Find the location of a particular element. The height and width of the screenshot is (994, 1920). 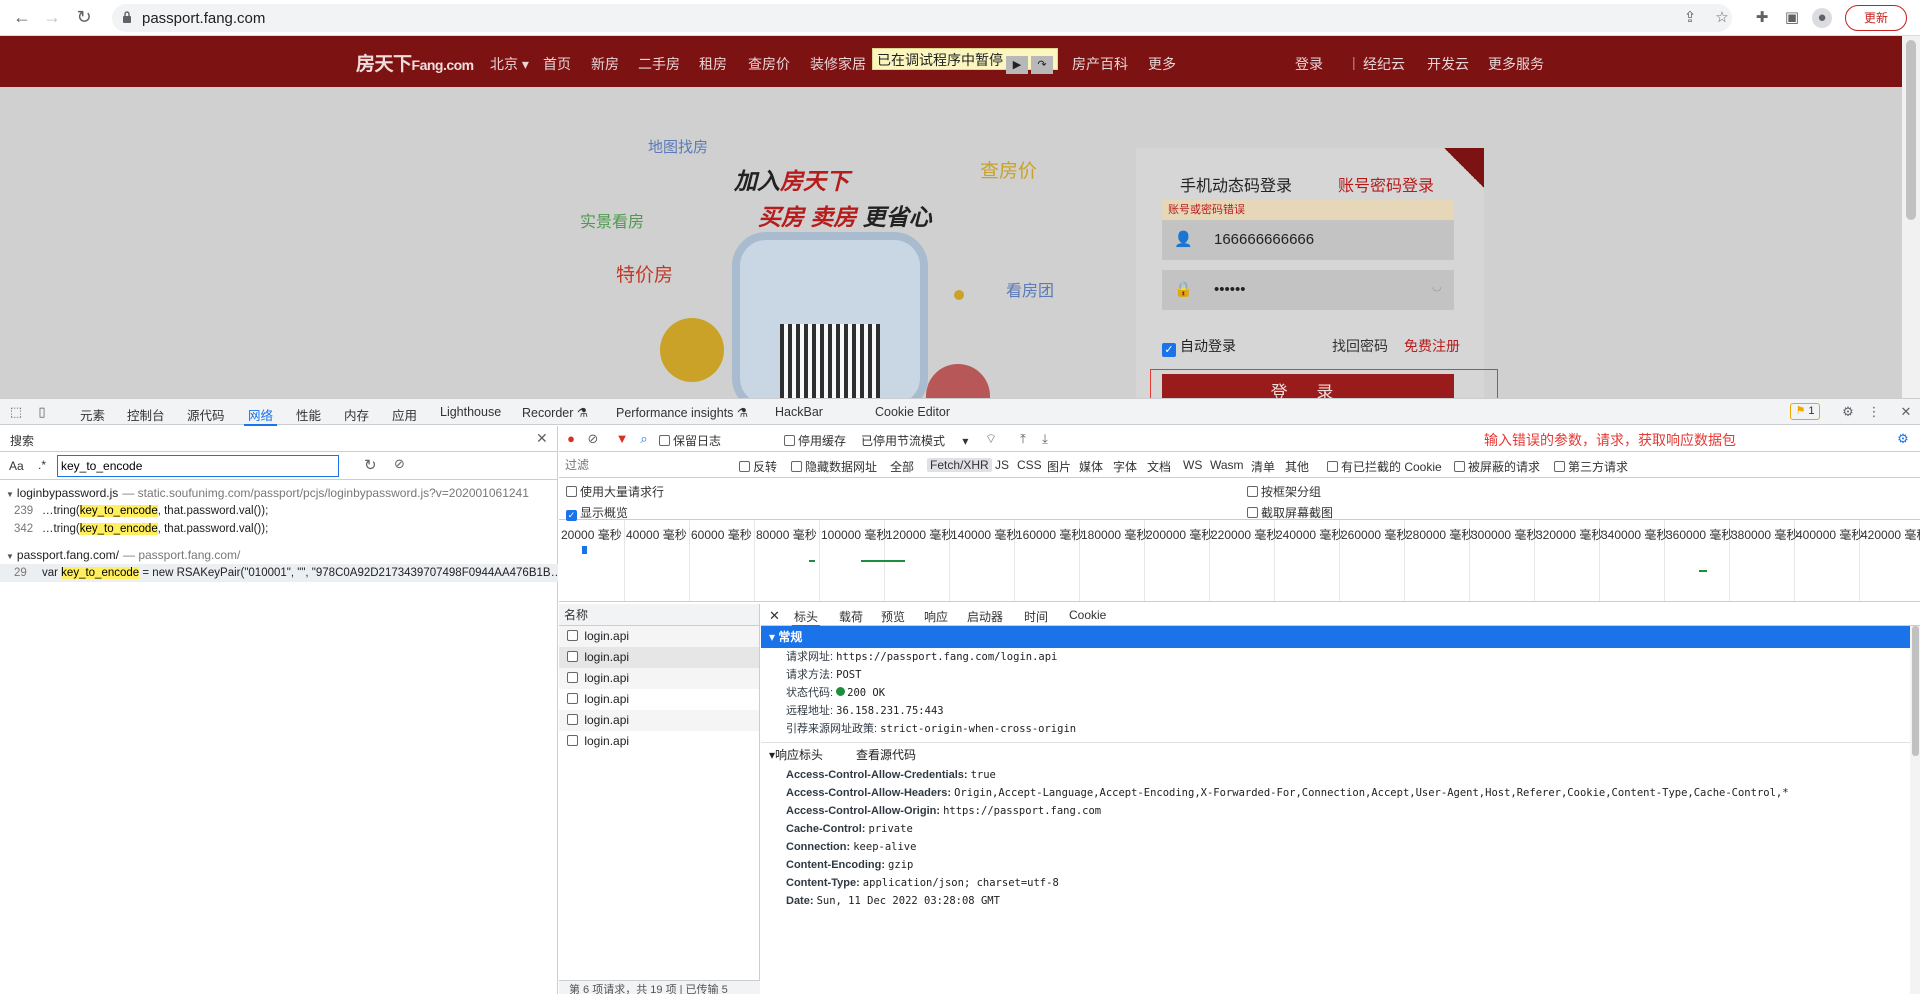

tab-cookie-editor: Cookie Editor is located at coordinates (912, 412).